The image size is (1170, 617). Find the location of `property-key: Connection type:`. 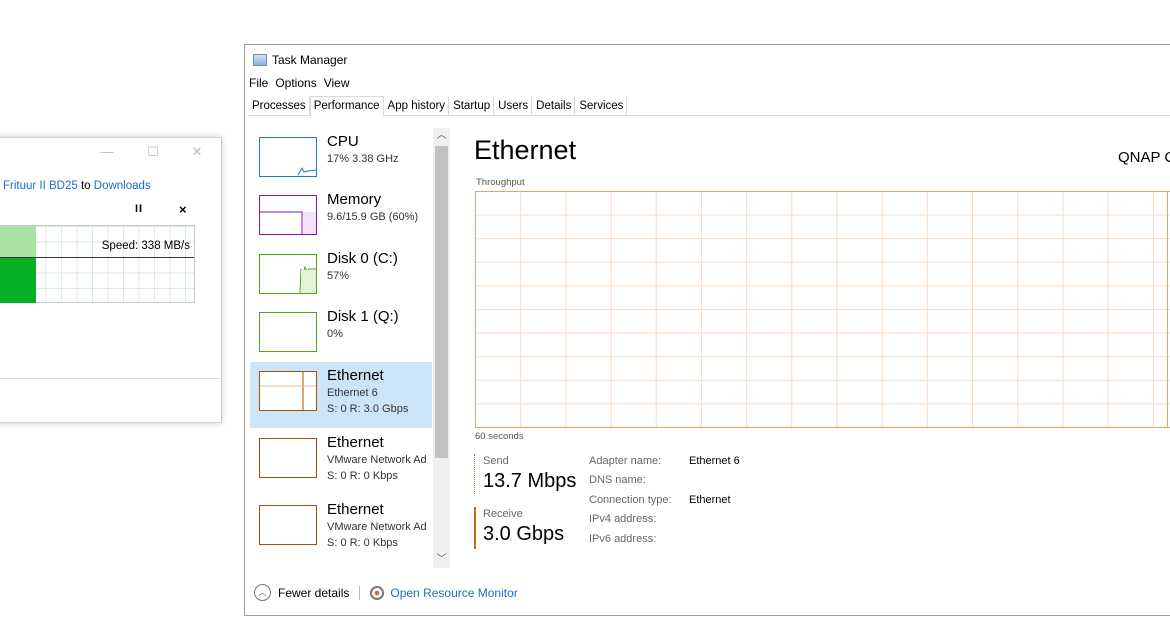

property-key: Connection type: is located at coordinates (630, 499).